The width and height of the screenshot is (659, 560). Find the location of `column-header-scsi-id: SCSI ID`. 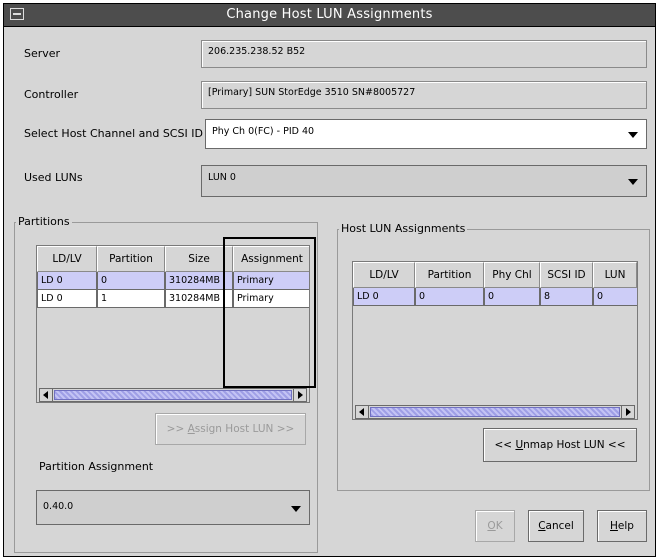

column-header-scsi-id: SCSI ID is located at coordinates (566, 275).